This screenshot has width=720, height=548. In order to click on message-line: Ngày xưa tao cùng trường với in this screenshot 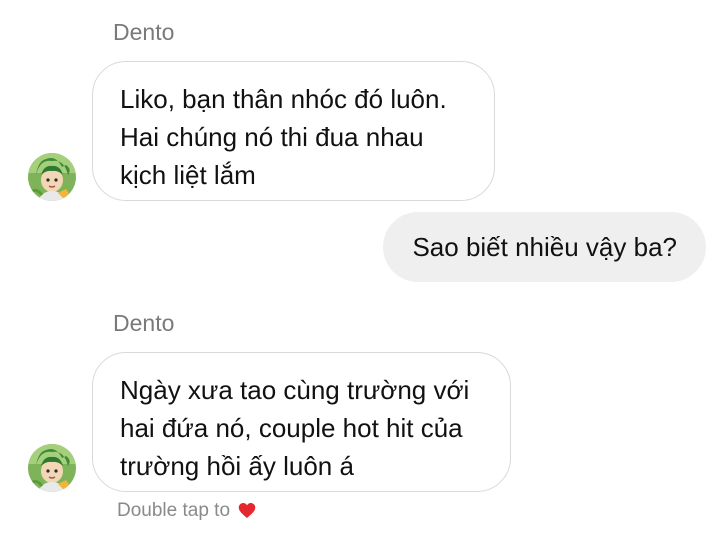, I will do `click(295, 390)`.